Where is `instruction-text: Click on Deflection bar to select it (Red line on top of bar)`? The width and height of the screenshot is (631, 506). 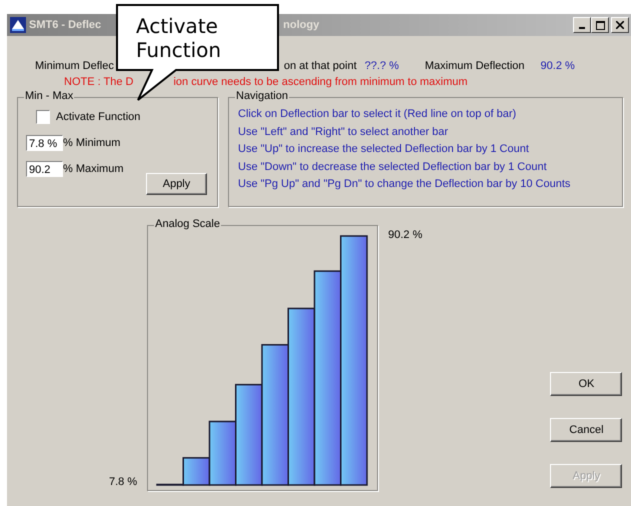 instruction-text: Click on Deflection bar to select it (Red line on top of bar) is located at coordinates (378, 114).